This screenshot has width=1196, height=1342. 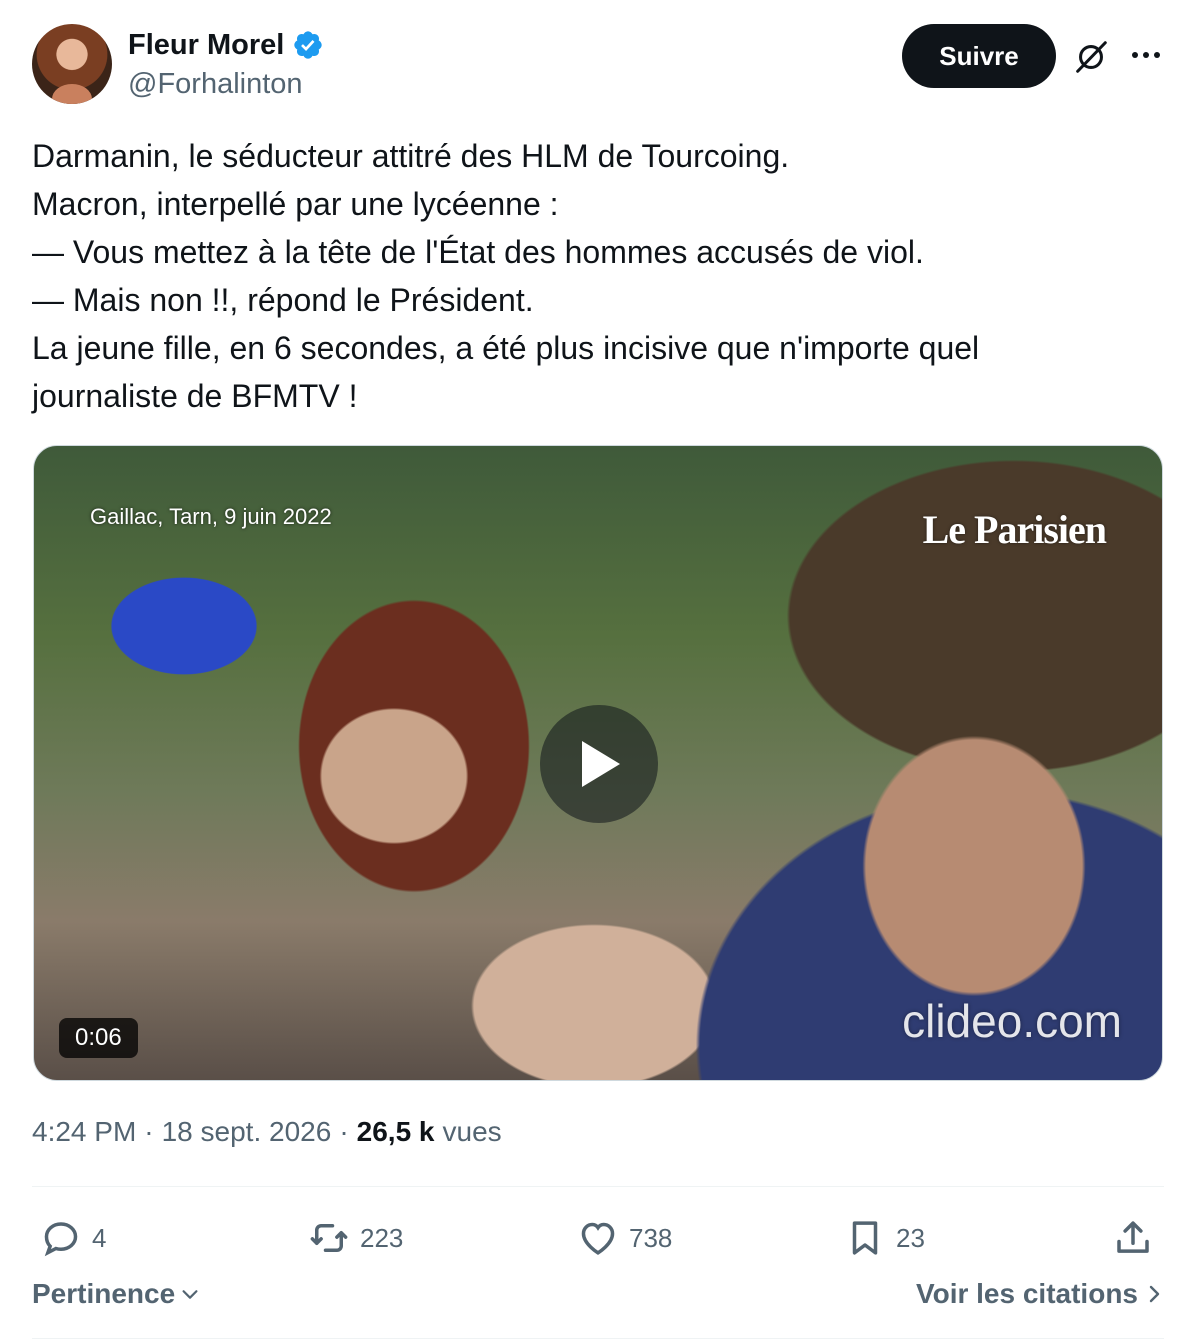 I want to click on author-name-row: Fleur Morel, so click(x=226, y=45).